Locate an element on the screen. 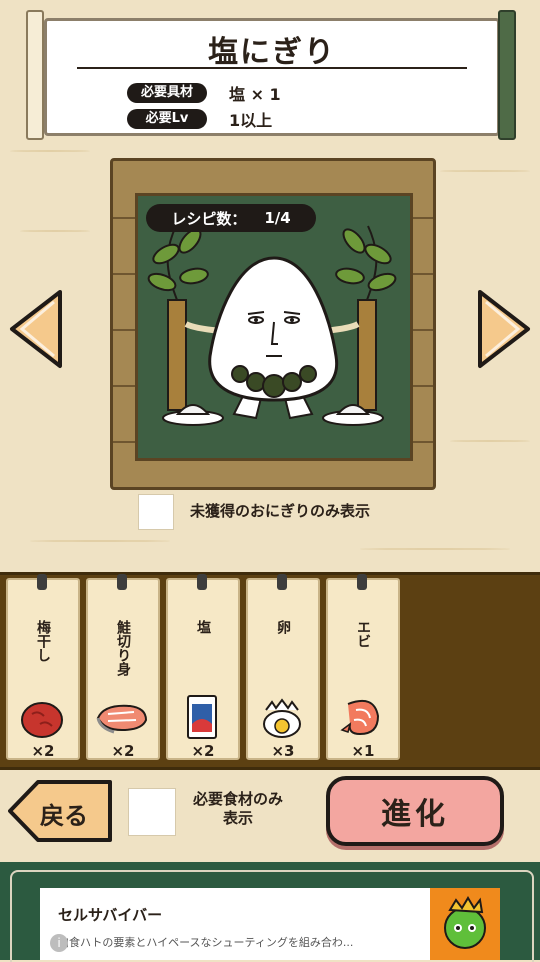 The width and height of the screenshot is (540, 962). recipe-count-badge: レシピ数： 1/4 is located at coordinates (231, 218).